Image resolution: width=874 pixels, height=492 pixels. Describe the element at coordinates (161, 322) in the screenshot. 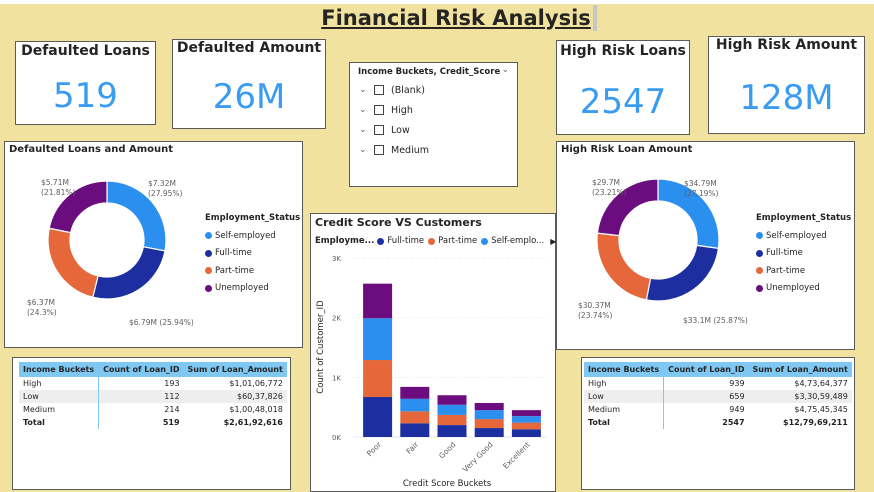

I see `label-value: $6.79M (25.94%)` at that location.